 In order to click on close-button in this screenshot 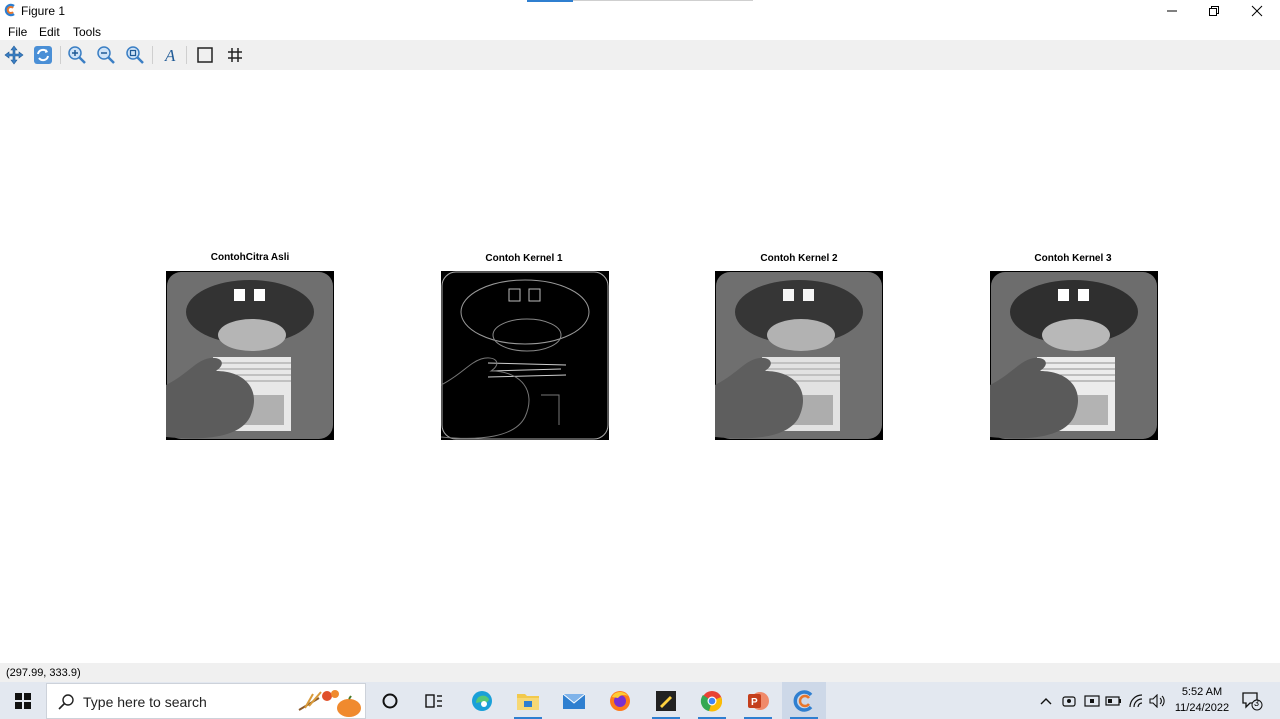, I will do `click(1257, 11)`.